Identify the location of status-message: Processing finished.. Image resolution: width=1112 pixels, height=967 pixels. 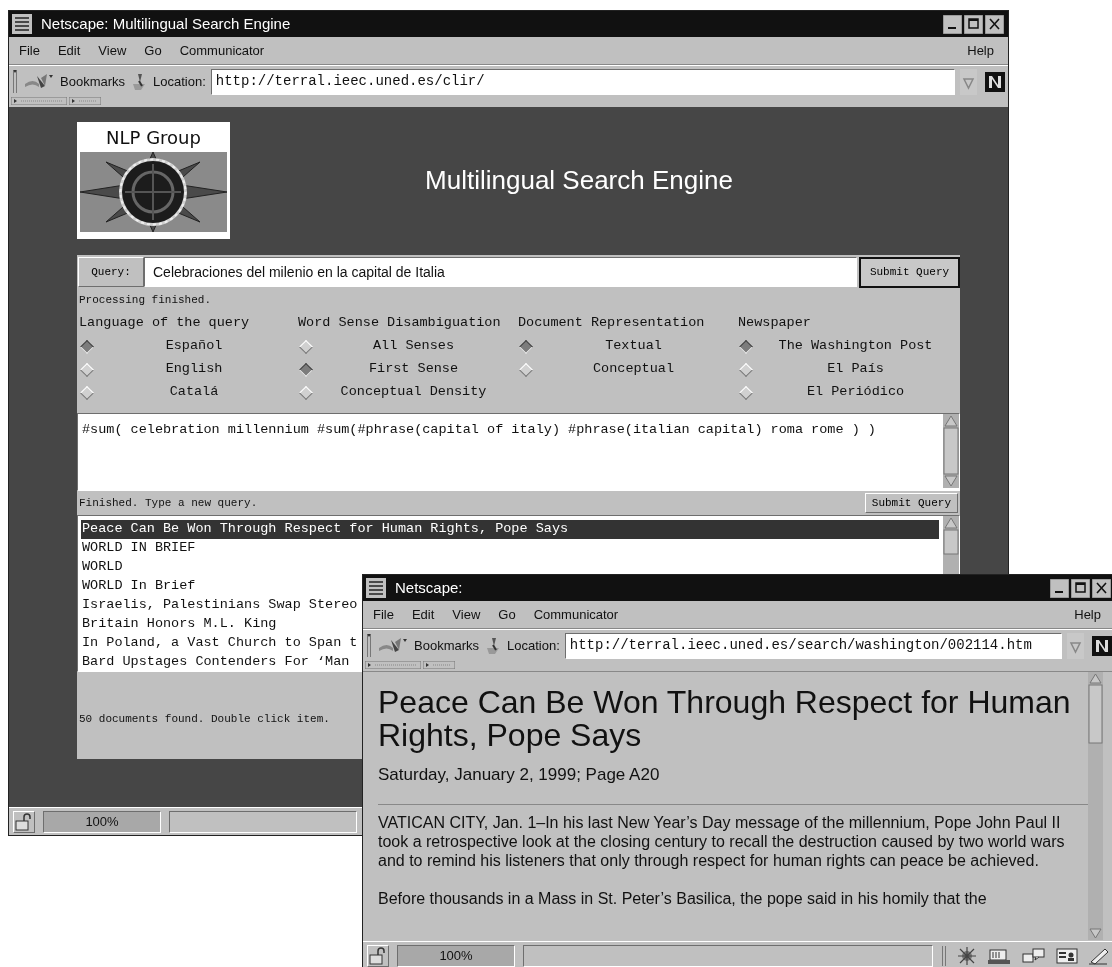
(145, 300).